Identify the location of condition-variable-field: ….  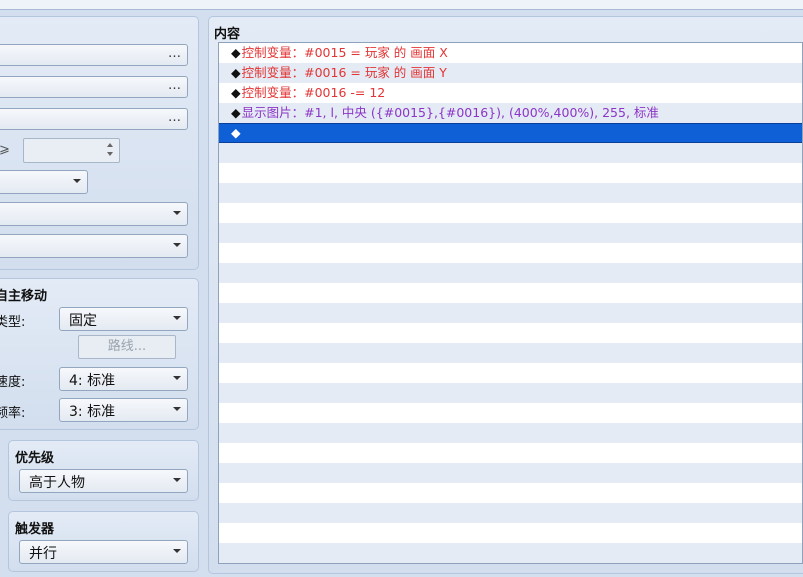
(94, 119).